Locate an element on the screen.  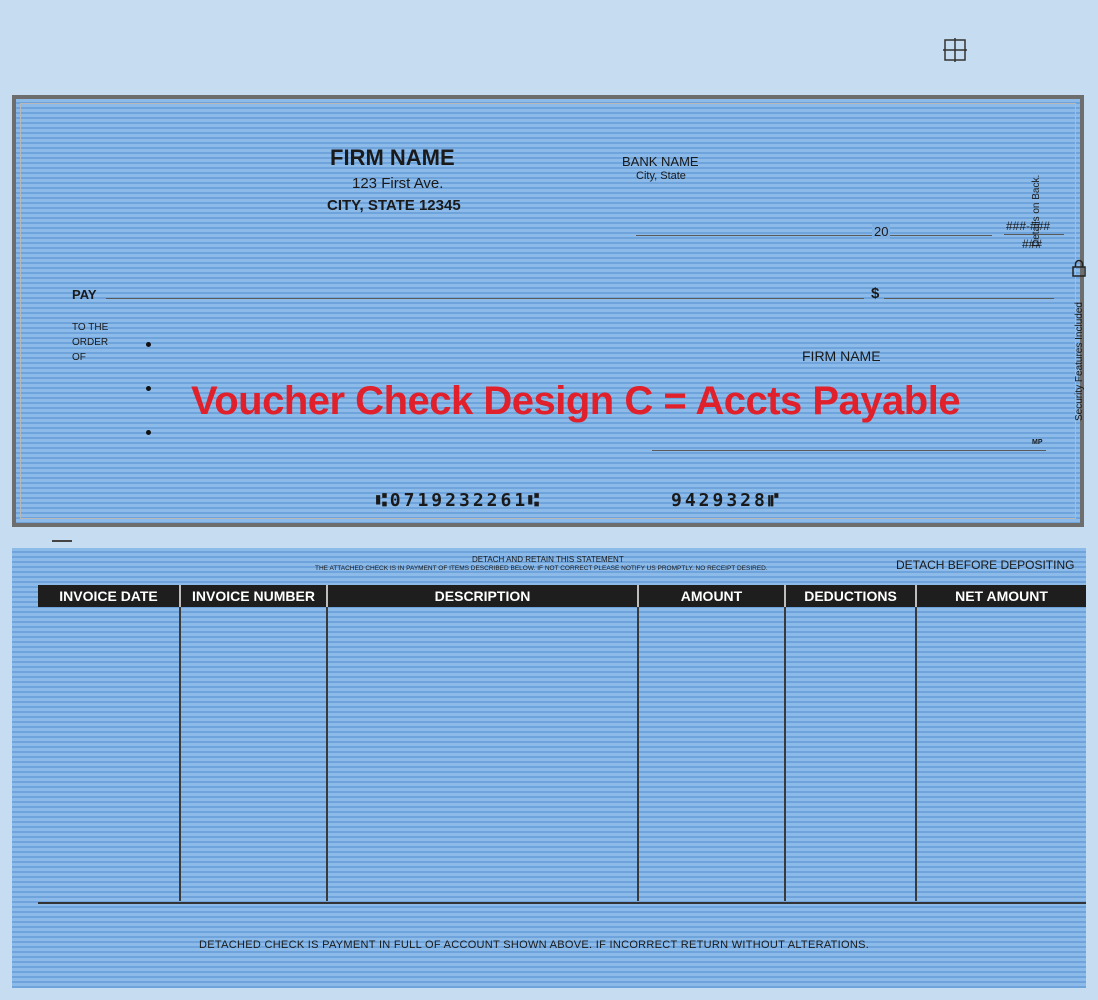
side-text-details: Details on Back. is located at coordinates (1036, 210).